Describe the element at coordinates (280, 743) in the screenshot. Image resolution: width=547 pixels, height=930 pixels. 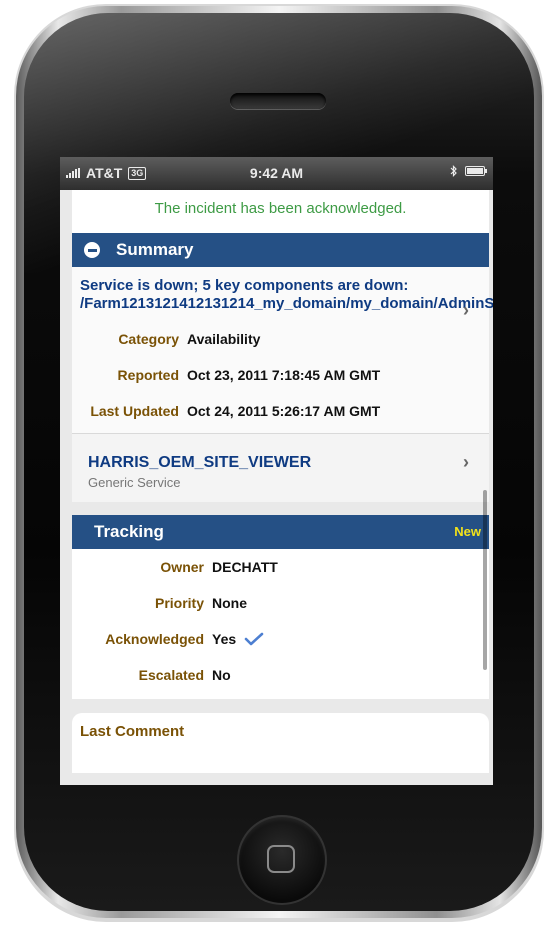
I see `last-comment-card: Last Comment` at that location.